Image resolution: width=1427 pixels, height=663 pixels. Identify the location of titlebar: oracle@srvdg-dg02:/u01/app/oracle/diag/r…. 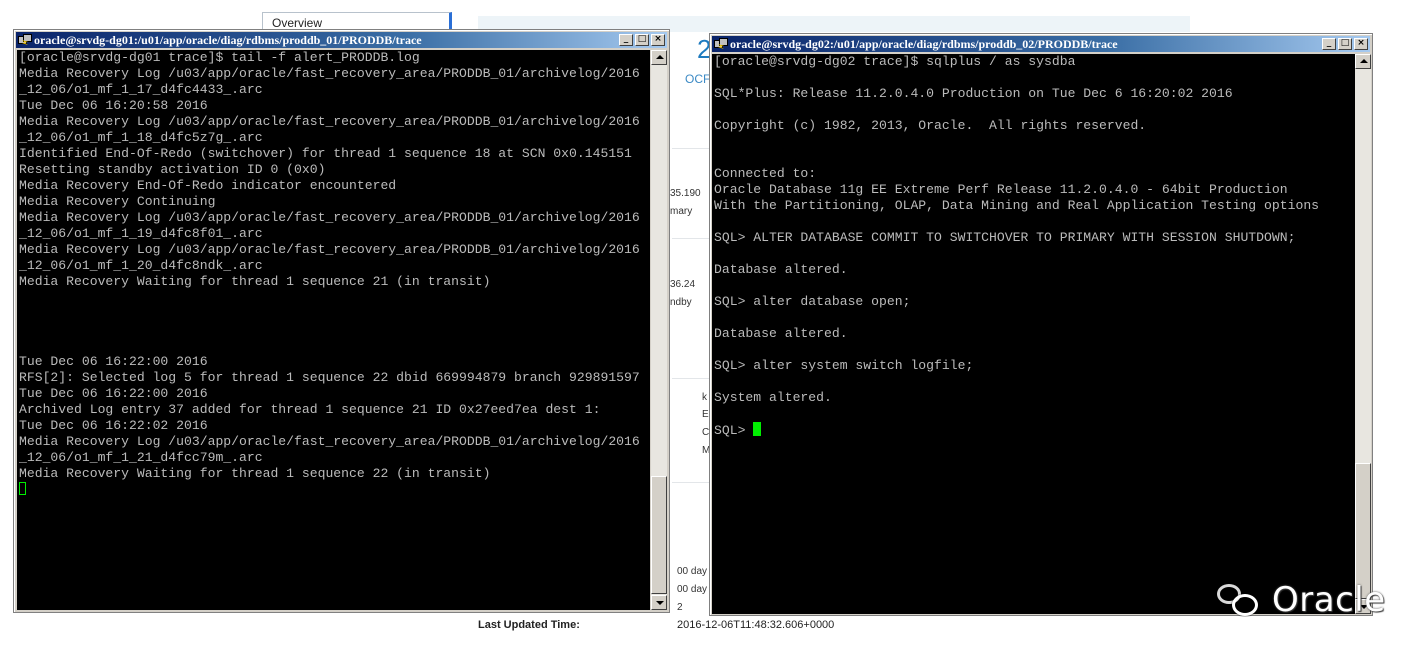
(1041, 44).